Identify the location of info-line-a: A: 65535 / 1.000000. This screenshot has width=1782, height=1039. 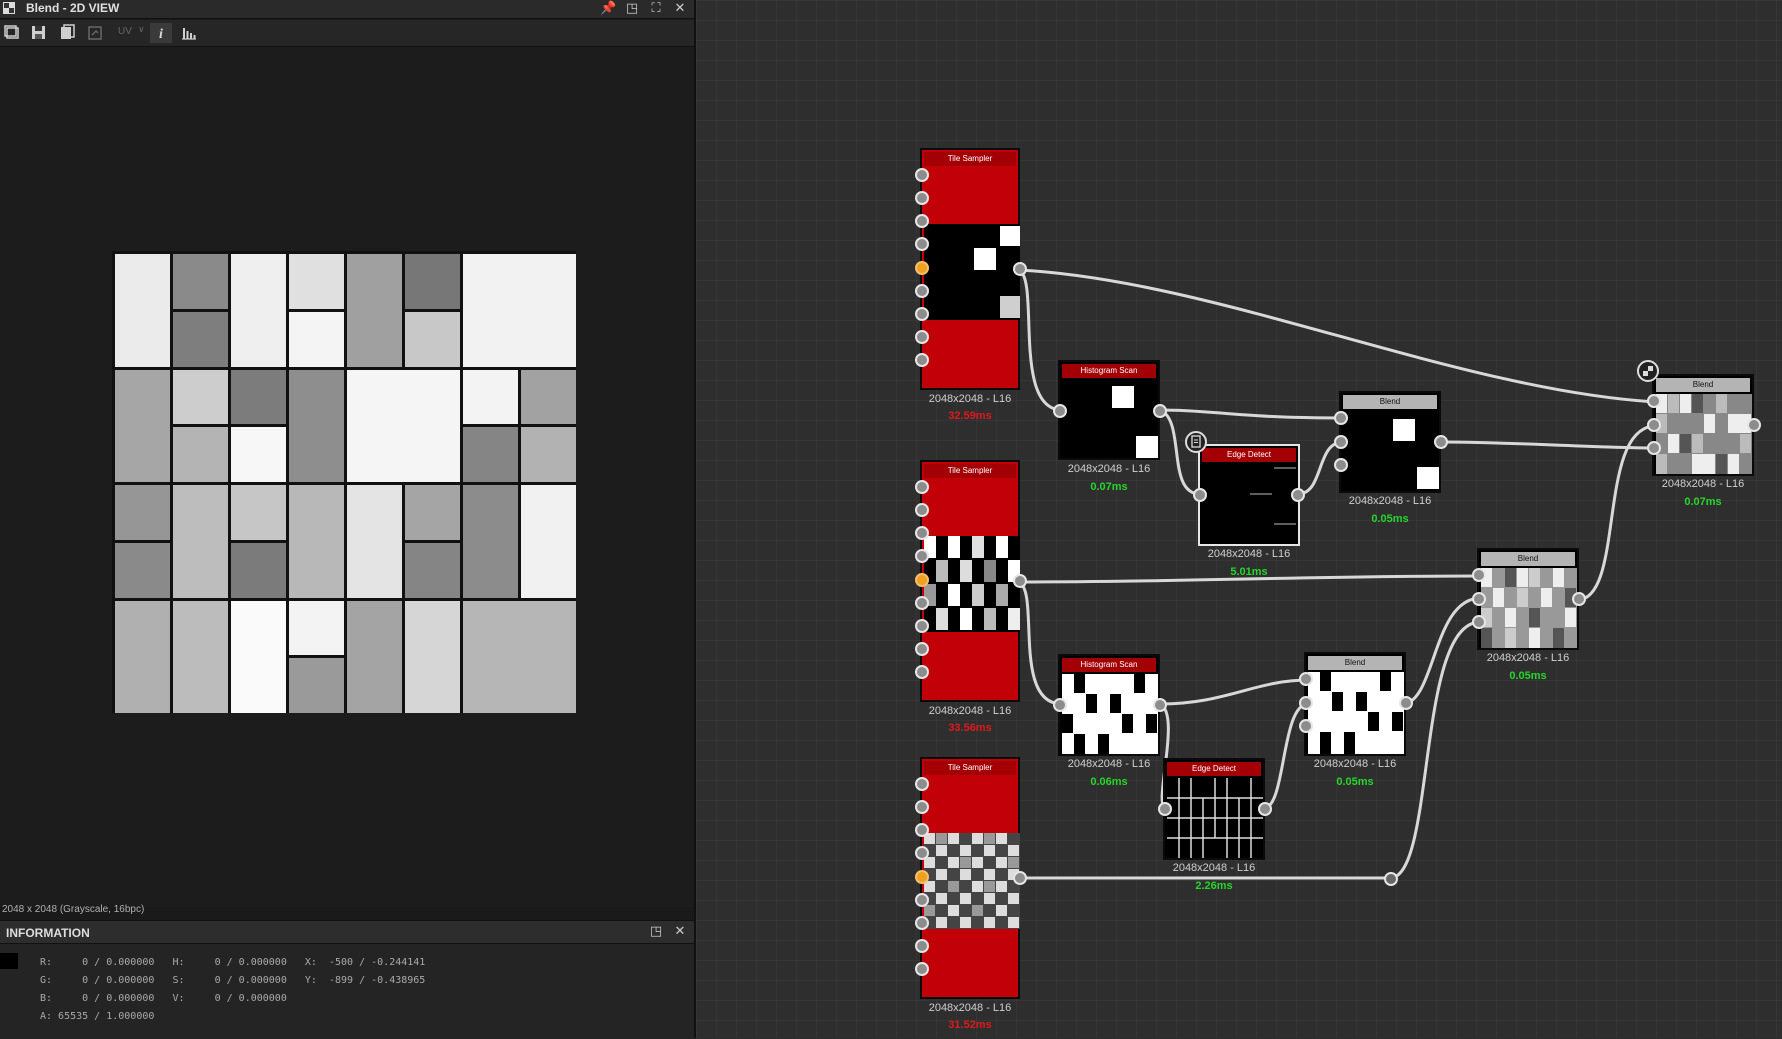
(97, 1016).